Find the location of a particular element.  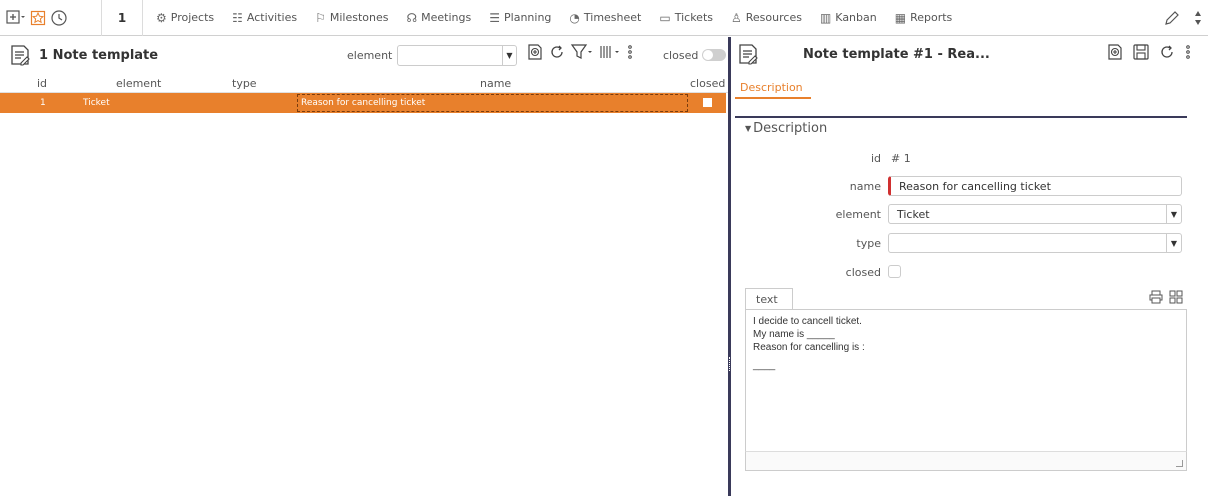

text-tab-label: text is located at coordinates (767, 299).